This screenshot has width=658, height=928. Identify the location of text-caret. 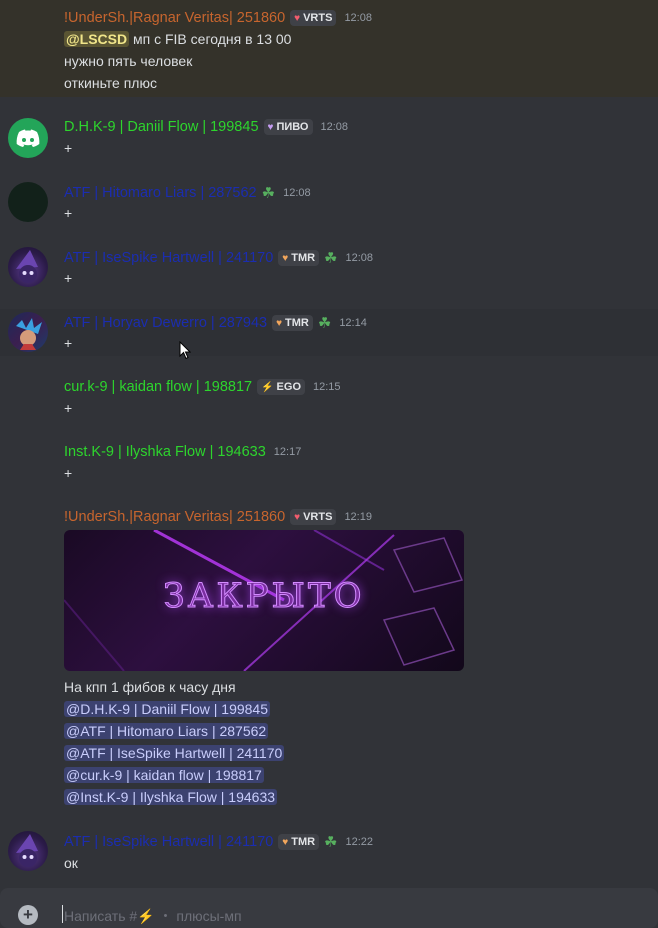
(62, 914).